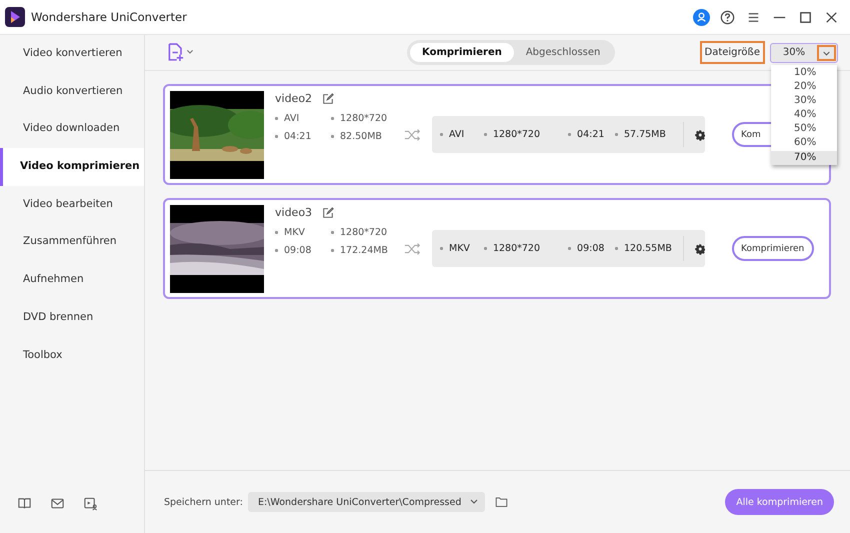 The width and height of the screenshot is (850, 533). Describe the element at coordinates (109, 17) in the screenshot. I see `window-title: Wondershare UniConverter` at that location.